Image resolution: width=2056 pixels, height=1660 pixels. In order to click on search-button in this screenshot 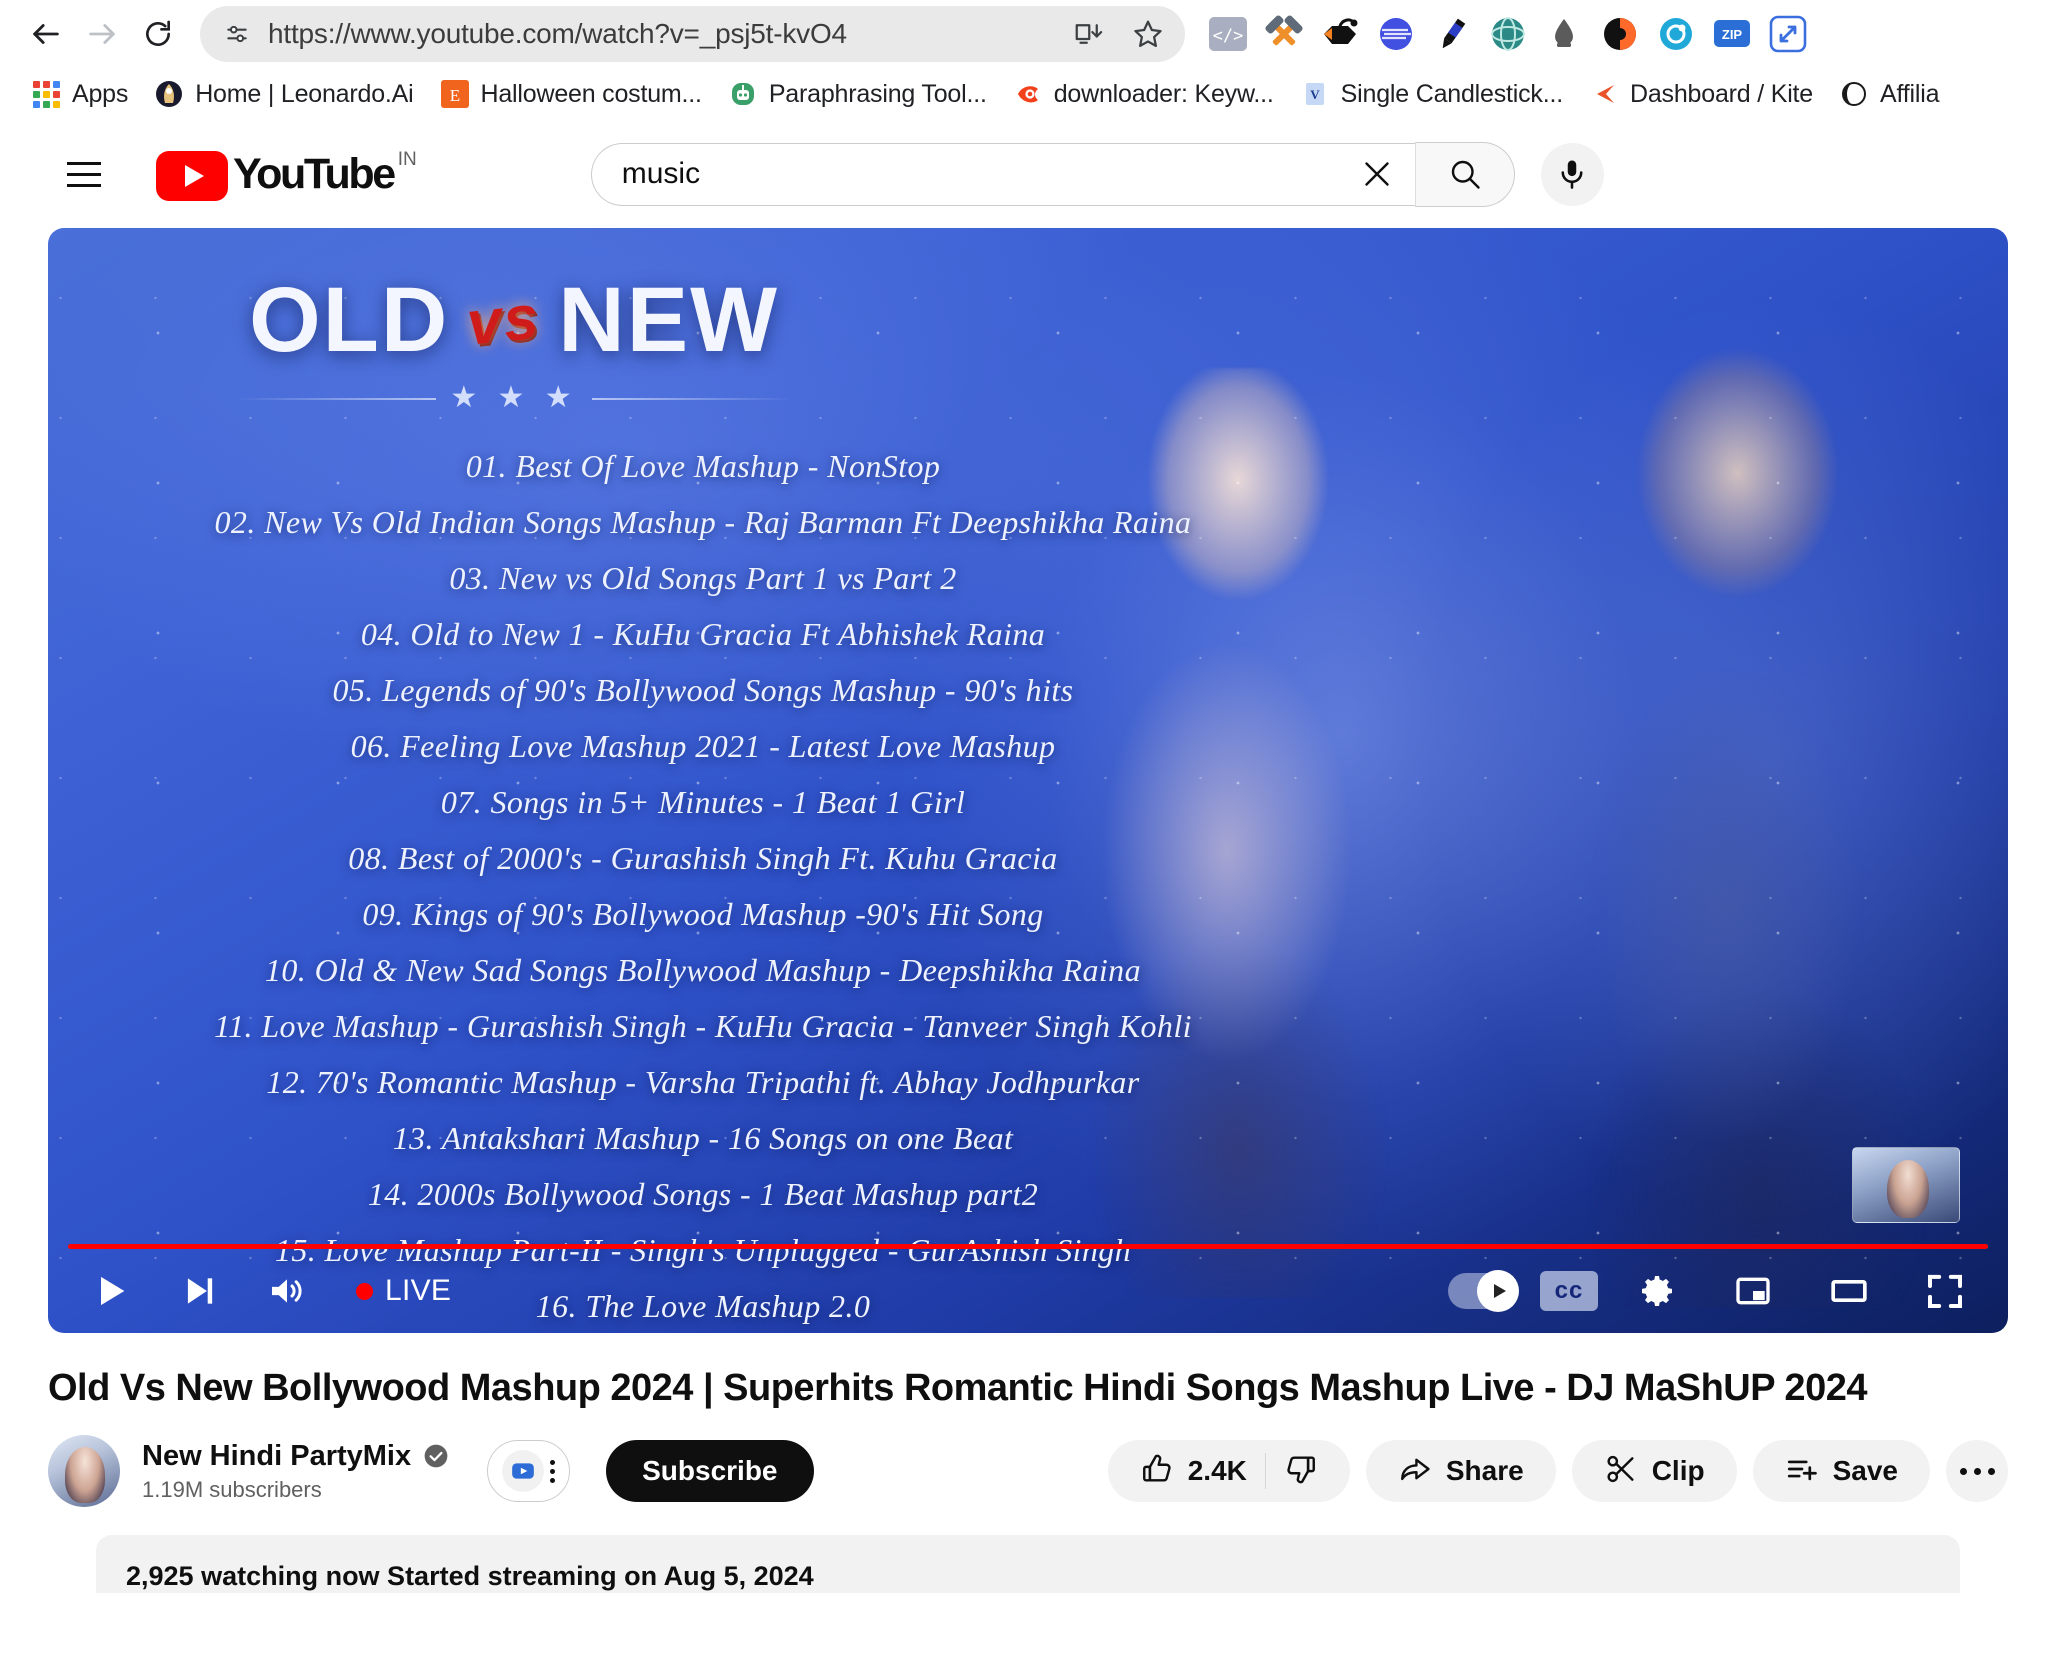, I will do `click(1464, 174)`.